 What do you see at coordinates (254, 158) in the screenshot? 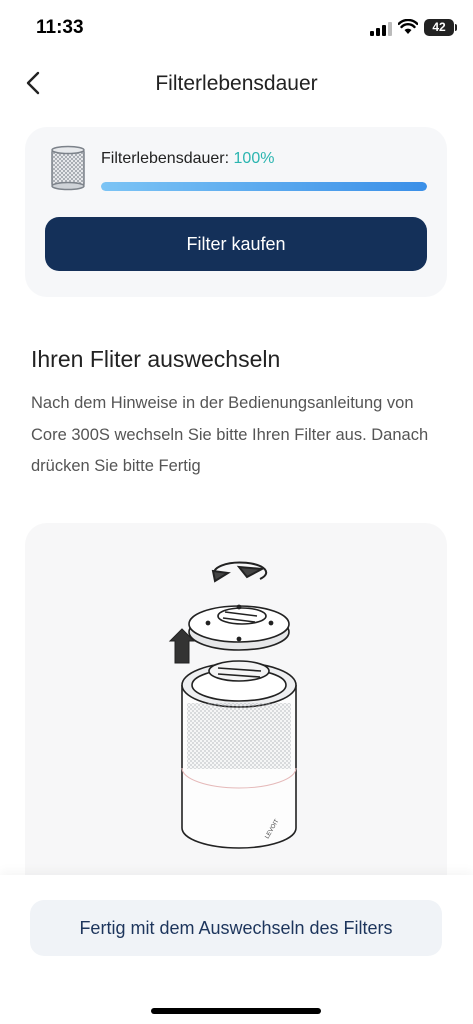
I see `filter-life-percent: 100%` at bounding box center [254, 158].